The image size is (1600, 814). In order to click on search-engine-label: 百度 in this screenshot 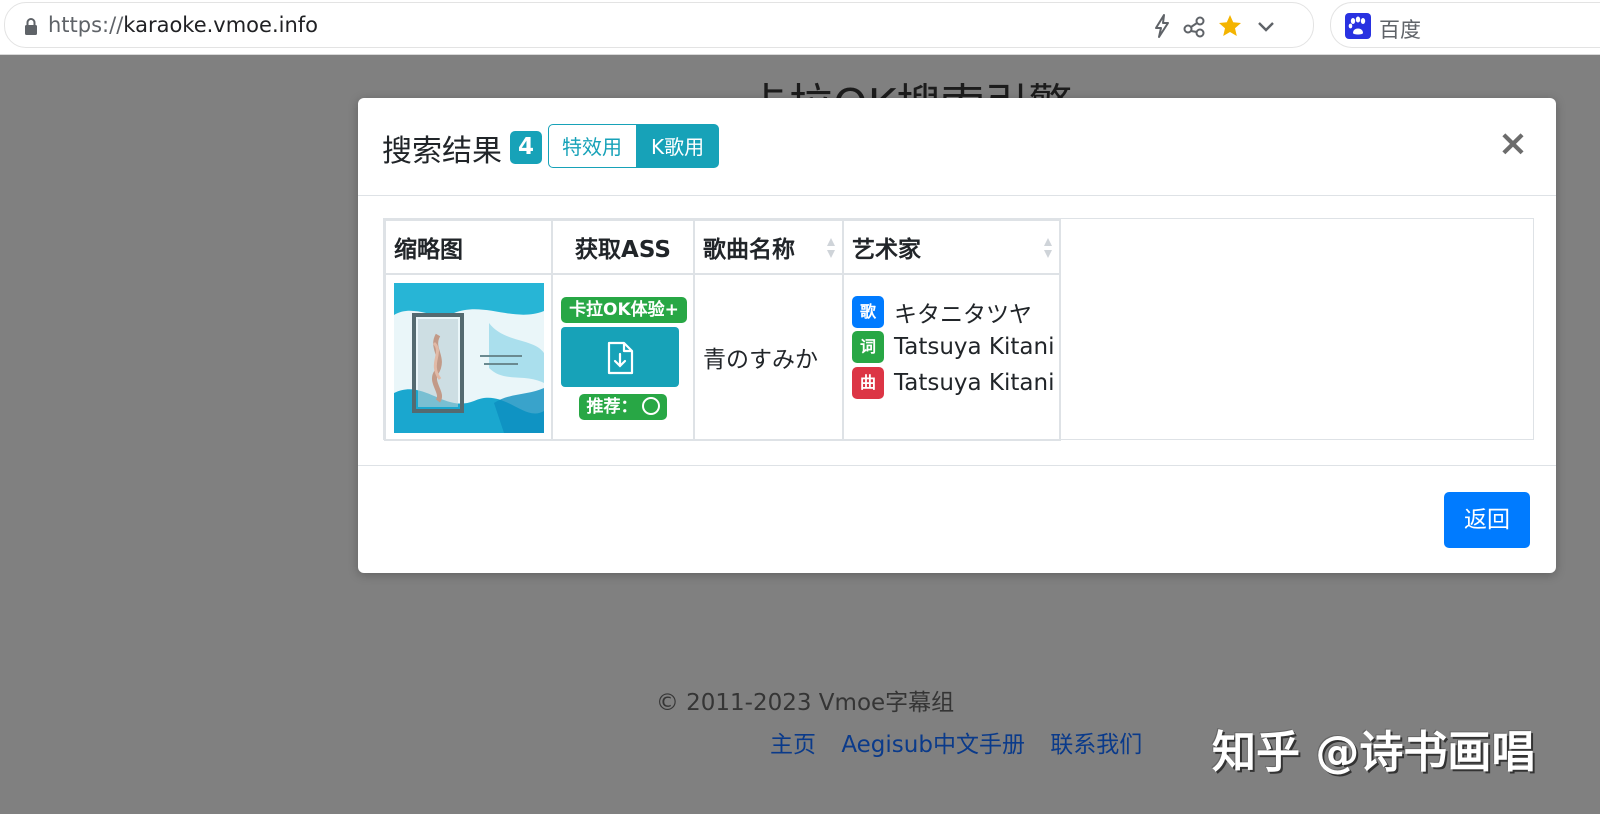, I will do `click(1400, 30)`.